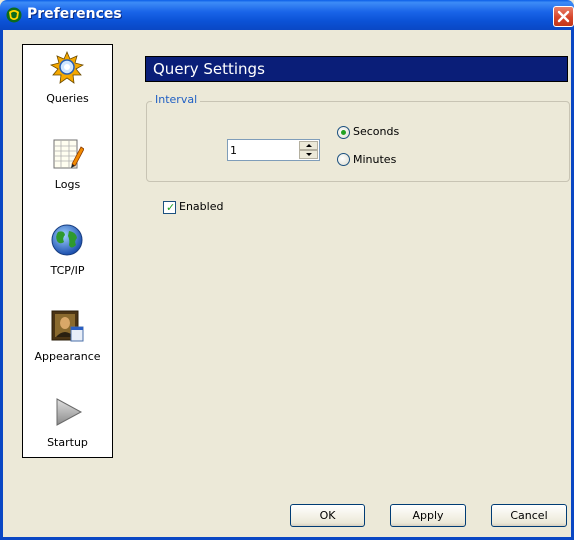 The image size is (574, 540). I want to click on sidebar-item-label: Startup, so click(67, 442).